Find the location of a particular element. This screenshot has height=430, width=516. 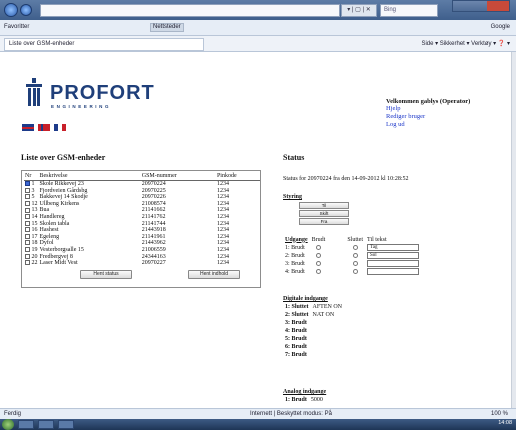

flag-no-icon is located at coordinates (43, 127).